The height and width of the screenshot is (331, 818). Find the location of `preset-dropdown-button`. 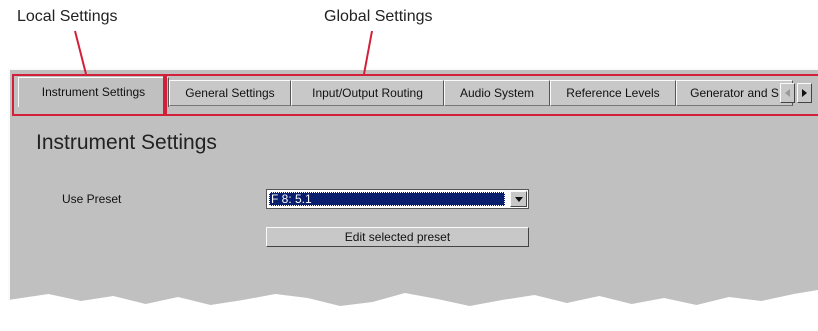

preset-dropdown-button is located at coordinates (518, 199).